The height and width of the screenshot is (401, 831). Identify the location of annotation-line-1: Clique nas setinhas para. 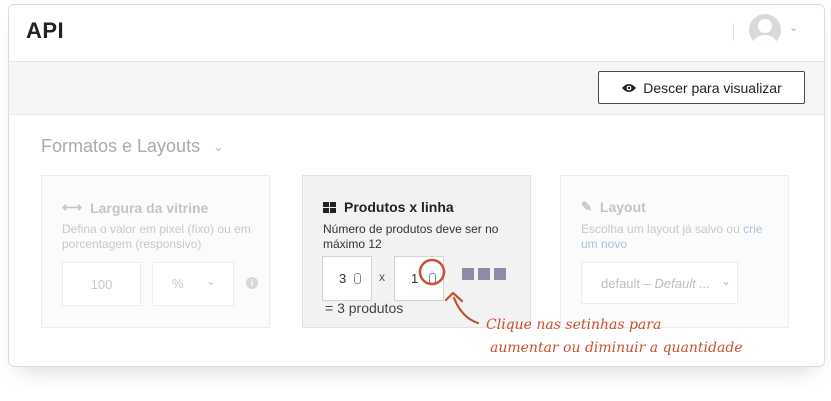
(574, 325).